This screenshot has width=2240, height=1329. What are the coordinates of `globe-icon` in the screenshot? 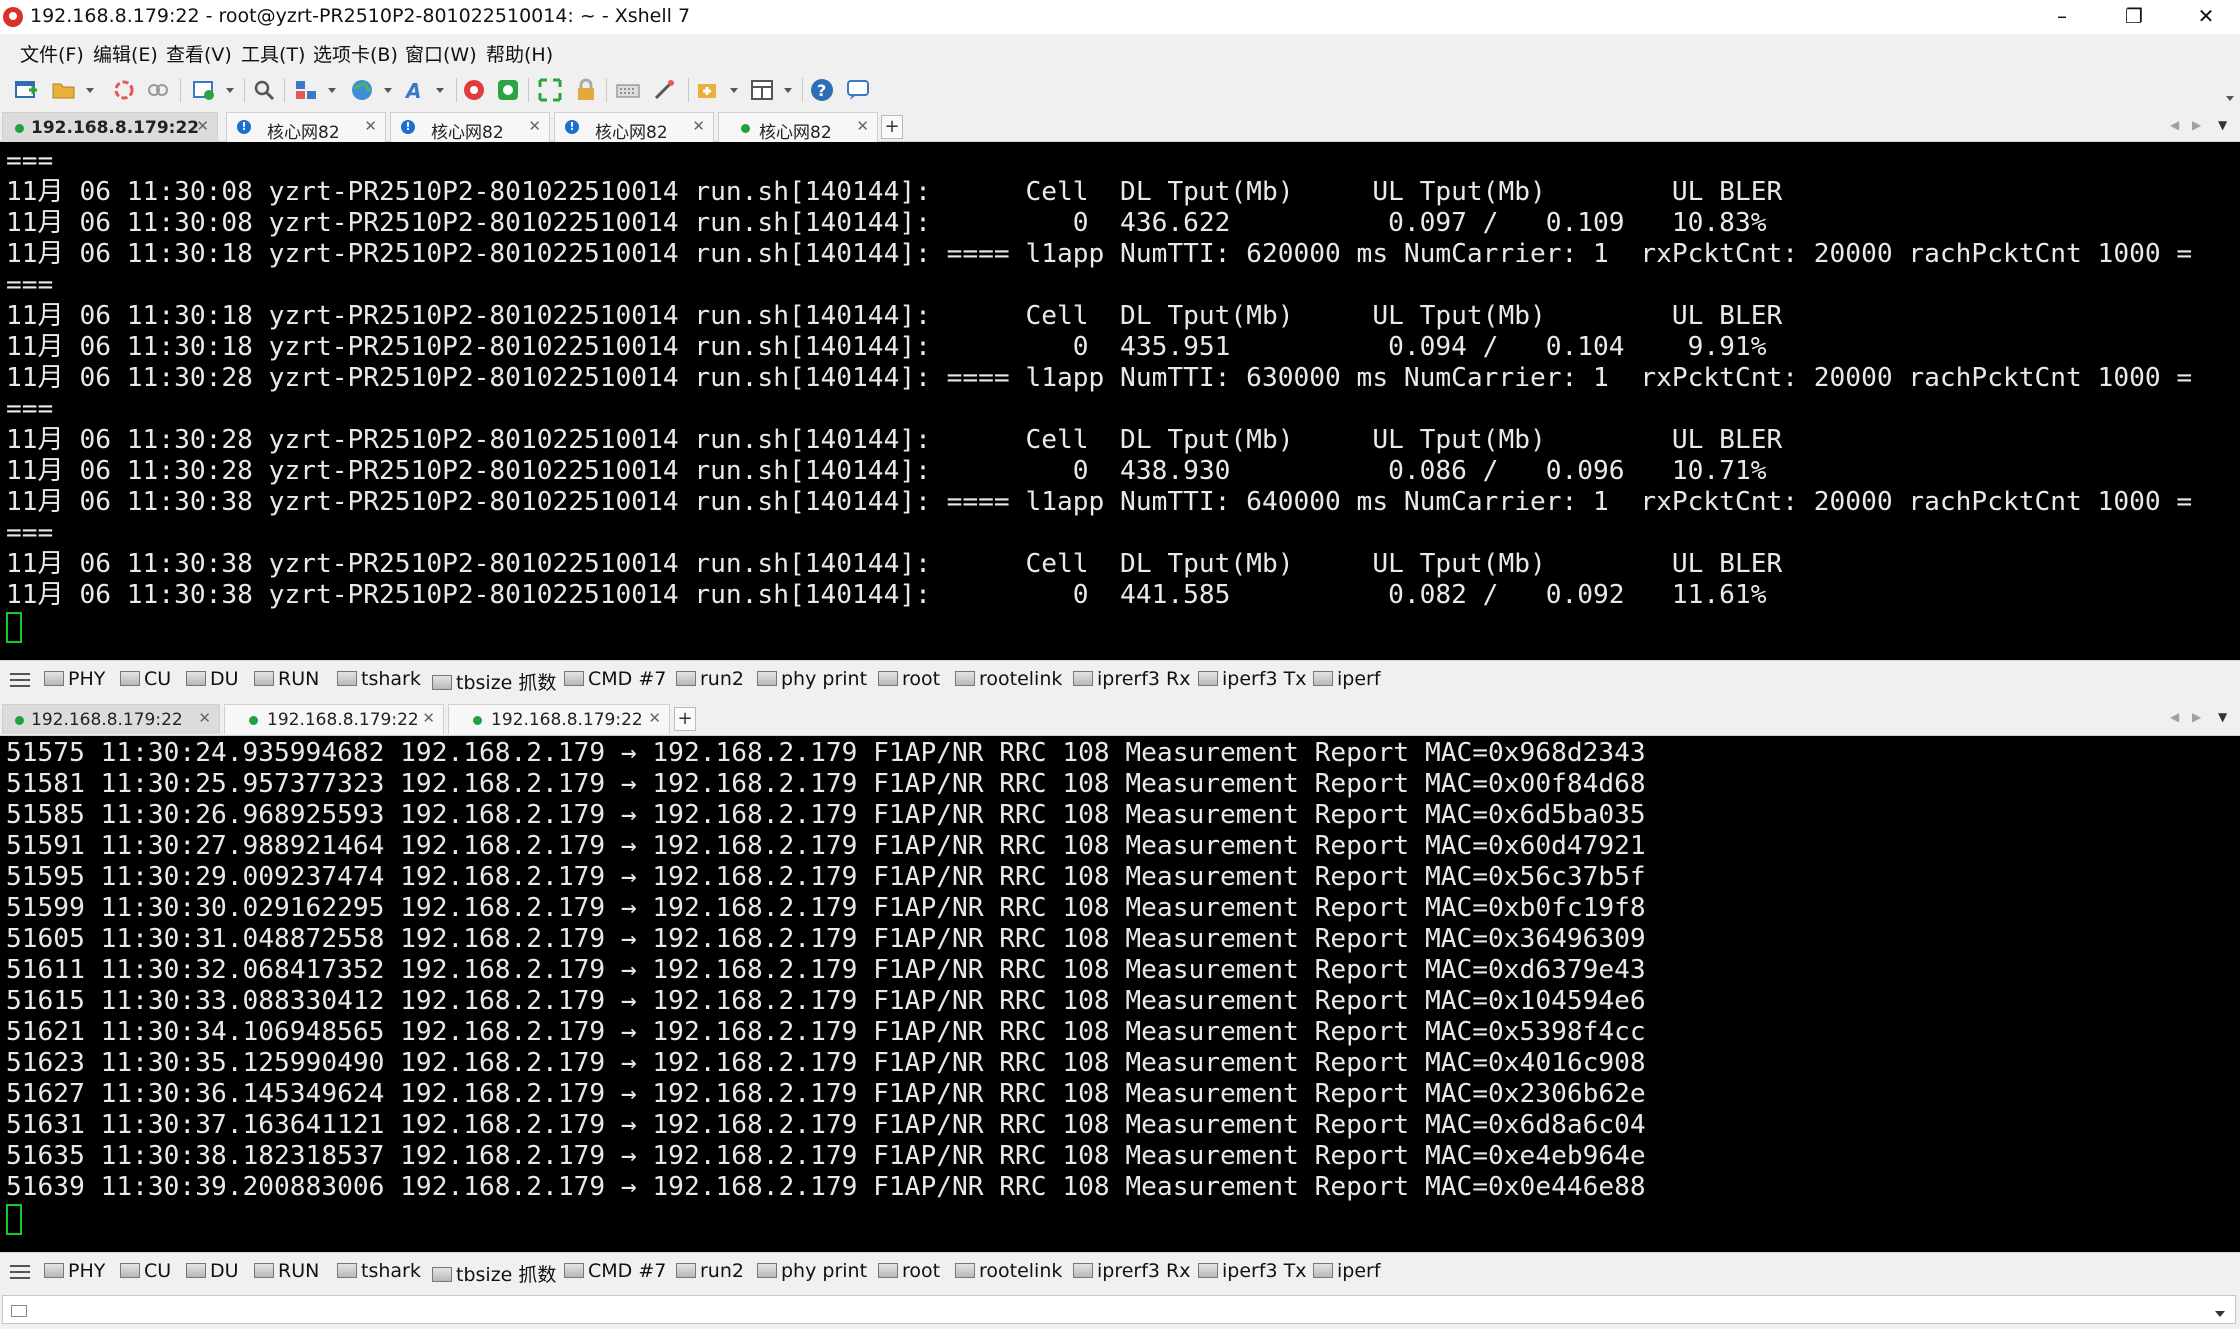 It's located at (362, 90).